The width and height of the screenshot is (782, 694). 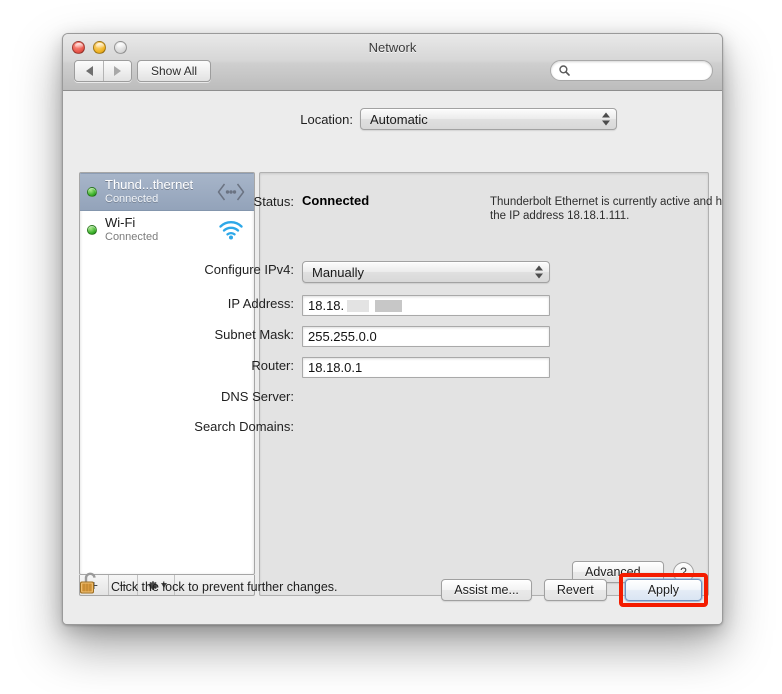 I want to click on show-all-label: Show All, so click(x=174, y=71).